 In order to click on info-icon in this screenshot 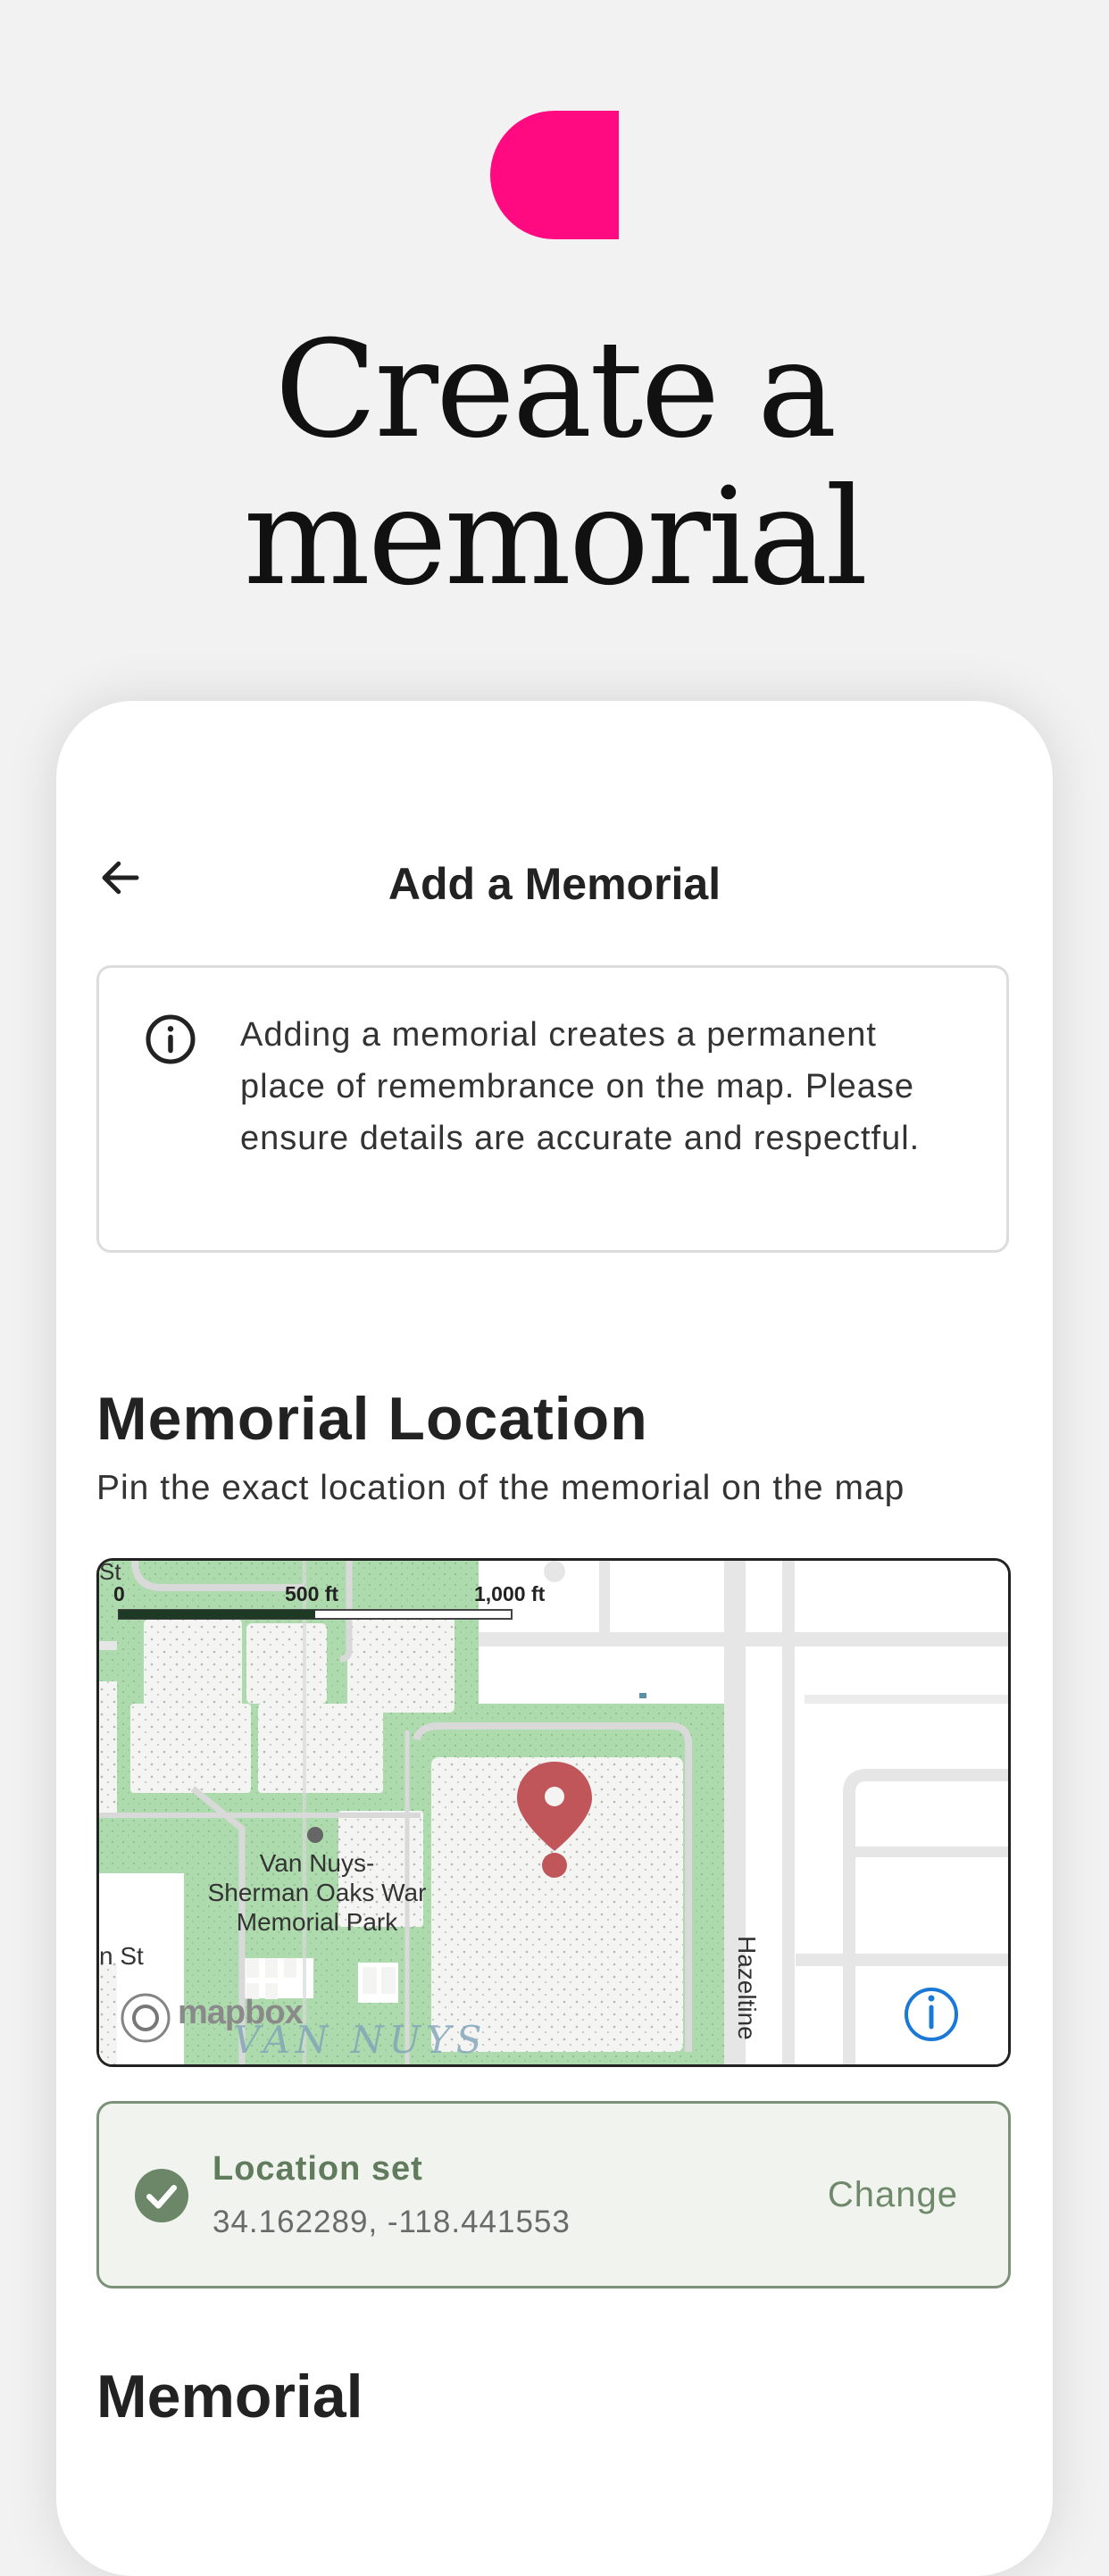, I will do `click(171, 1039)`.